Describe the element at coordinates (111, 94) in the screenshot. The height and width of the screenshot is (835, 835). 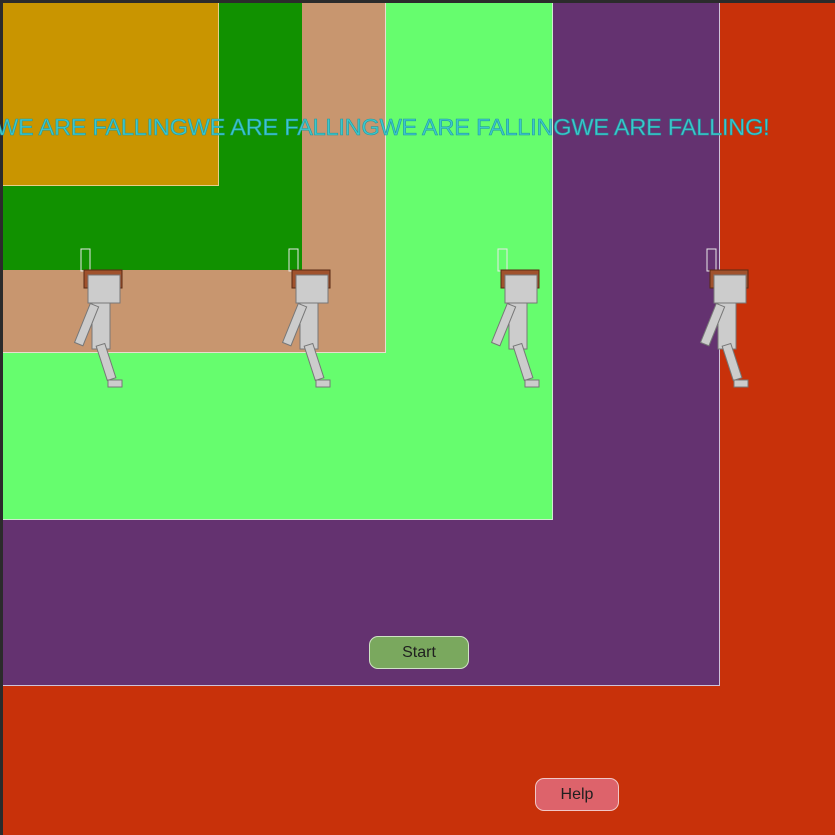
I see `background-layer-gold` at that location.